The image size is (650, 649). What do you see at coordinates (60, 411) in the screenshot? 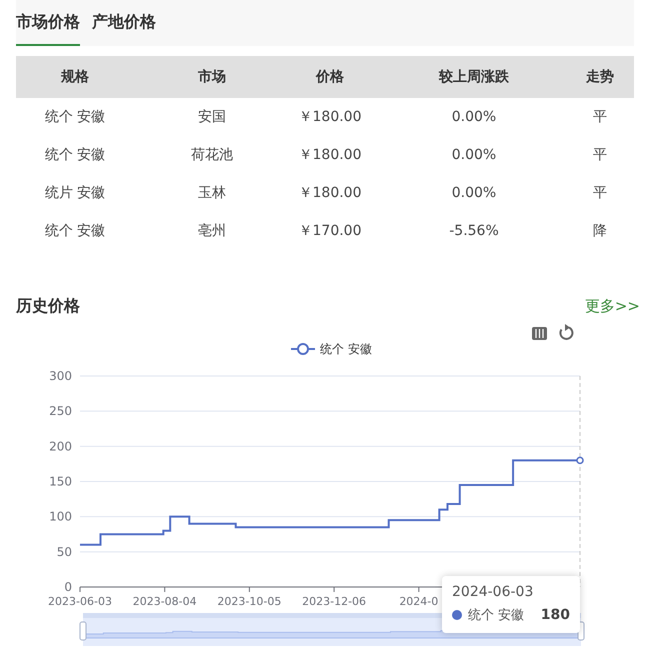
I see `axis-label: 250` at bounding box center [60, 411].